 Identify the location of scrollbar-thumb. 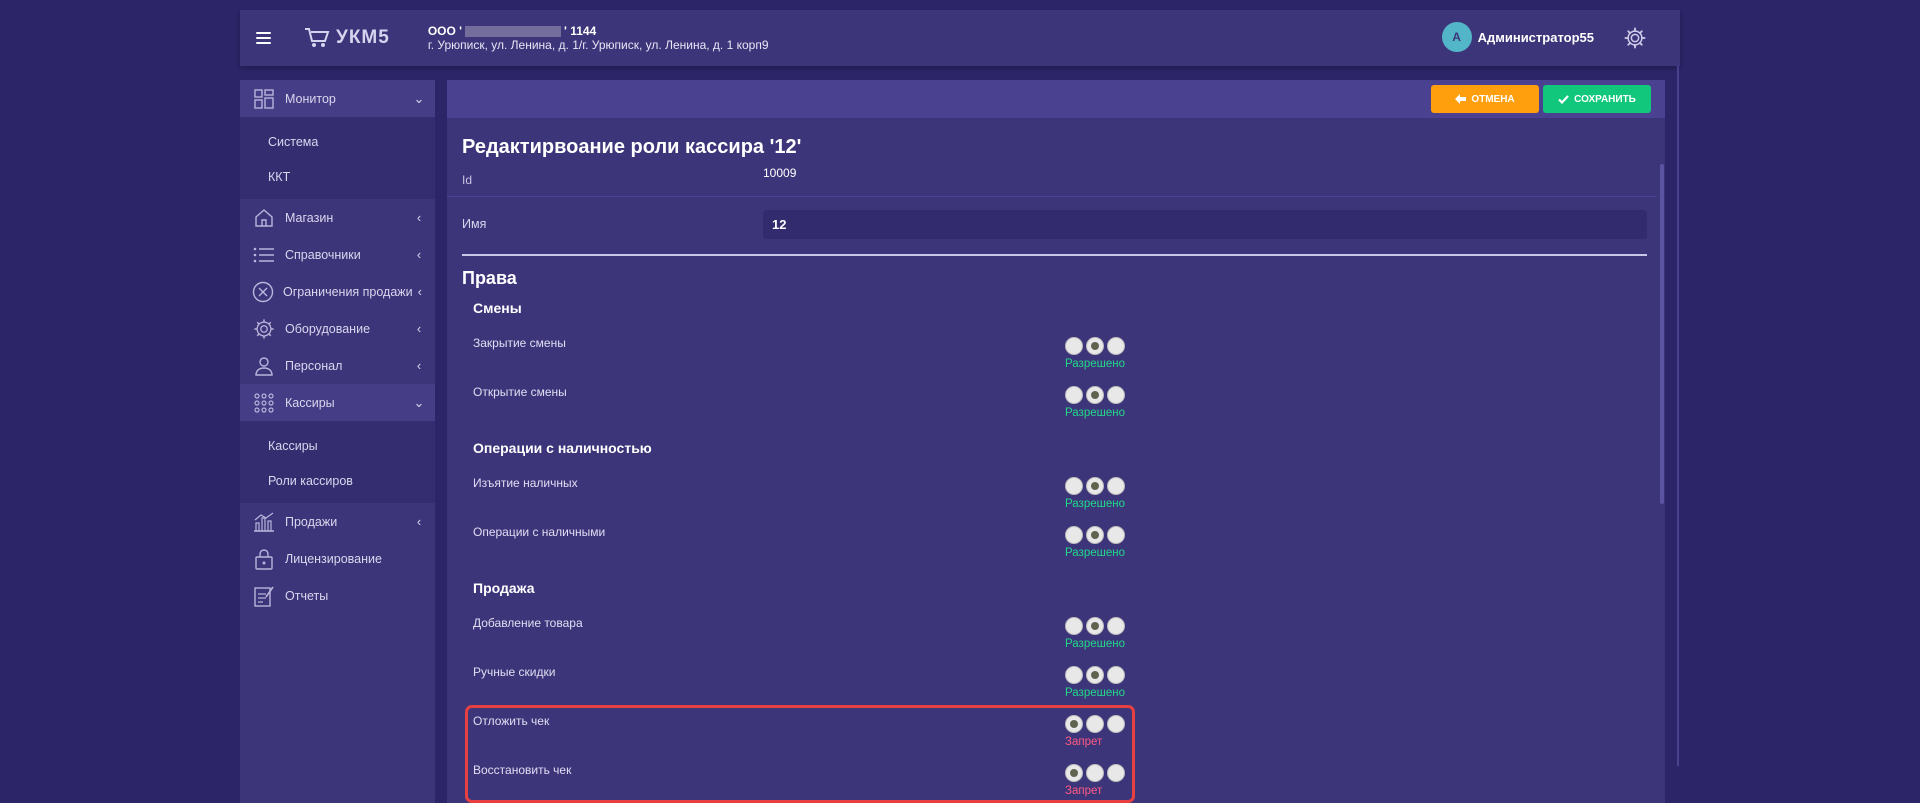
(1662, 334).